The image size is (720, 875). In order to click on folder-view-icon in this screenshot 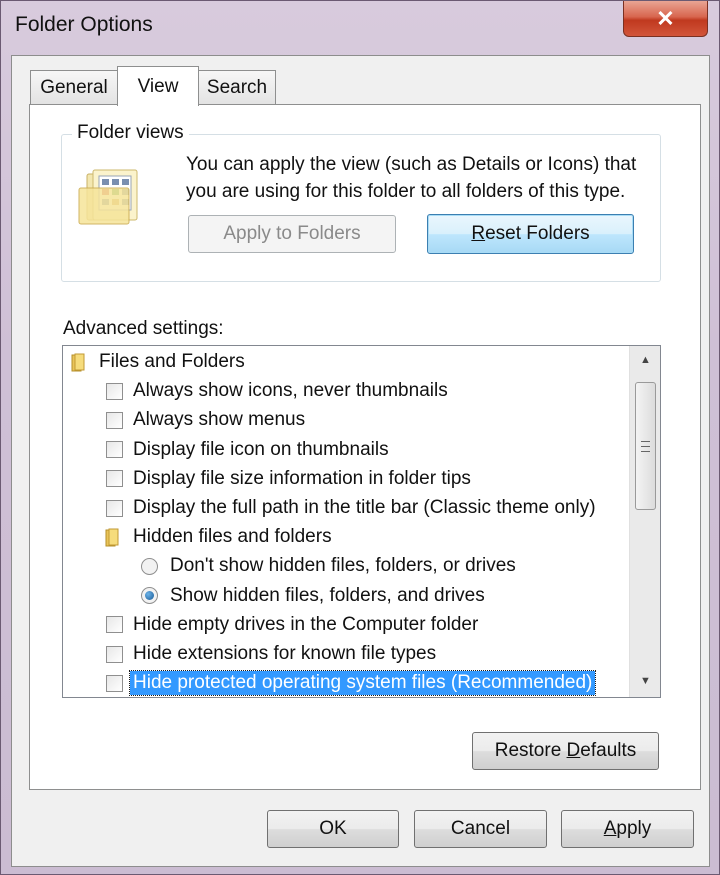, I will do `click(108, 197)`.